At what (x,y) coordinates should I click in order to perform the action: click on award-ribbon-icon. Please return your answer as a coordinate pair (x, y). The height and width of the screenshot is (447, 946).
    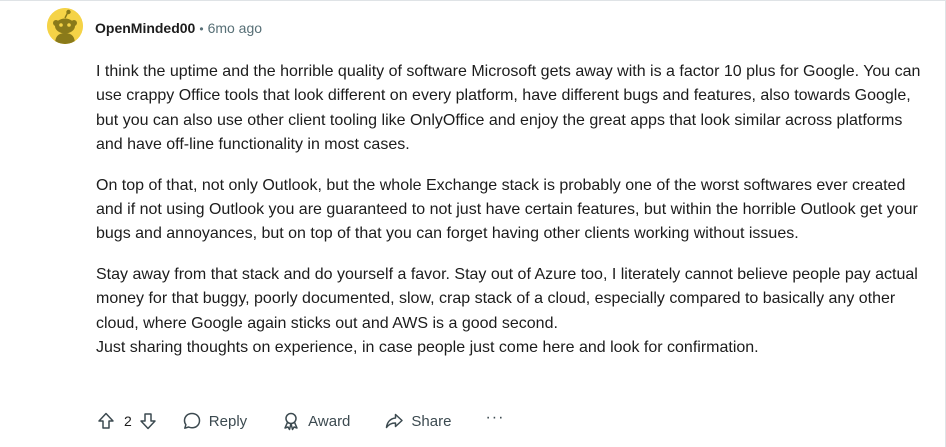
    Looking at the image, I should click on (291, 421).